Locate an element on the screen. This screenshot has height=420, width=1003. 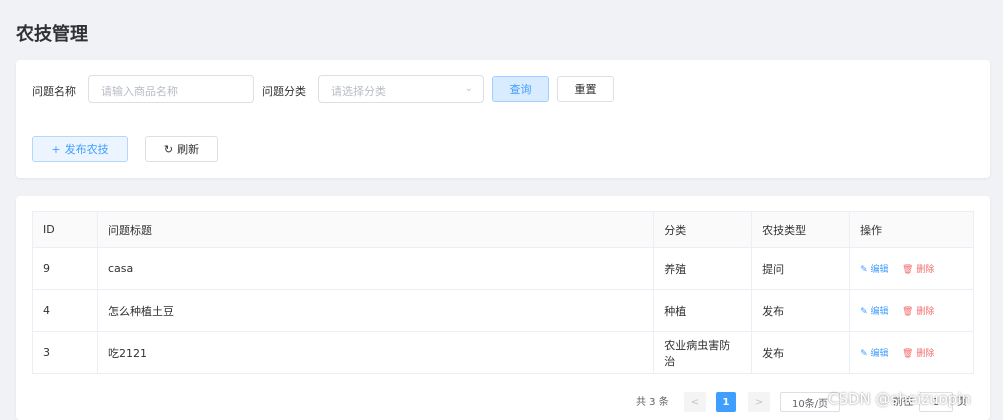
reset-button: 重置 is located at coordinates (585, 89).